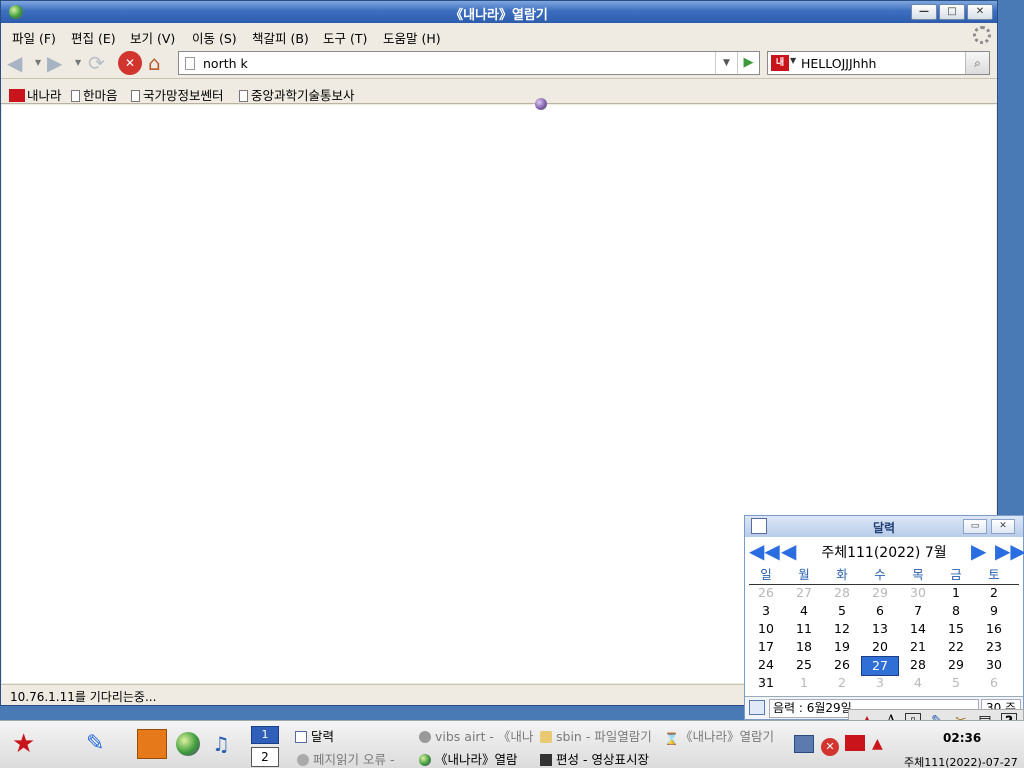 This screenshot has height=768, width=1024. Describe the element at coordinates (766, 683) in the screenshot. I see `calendar-day: 31` at that location.